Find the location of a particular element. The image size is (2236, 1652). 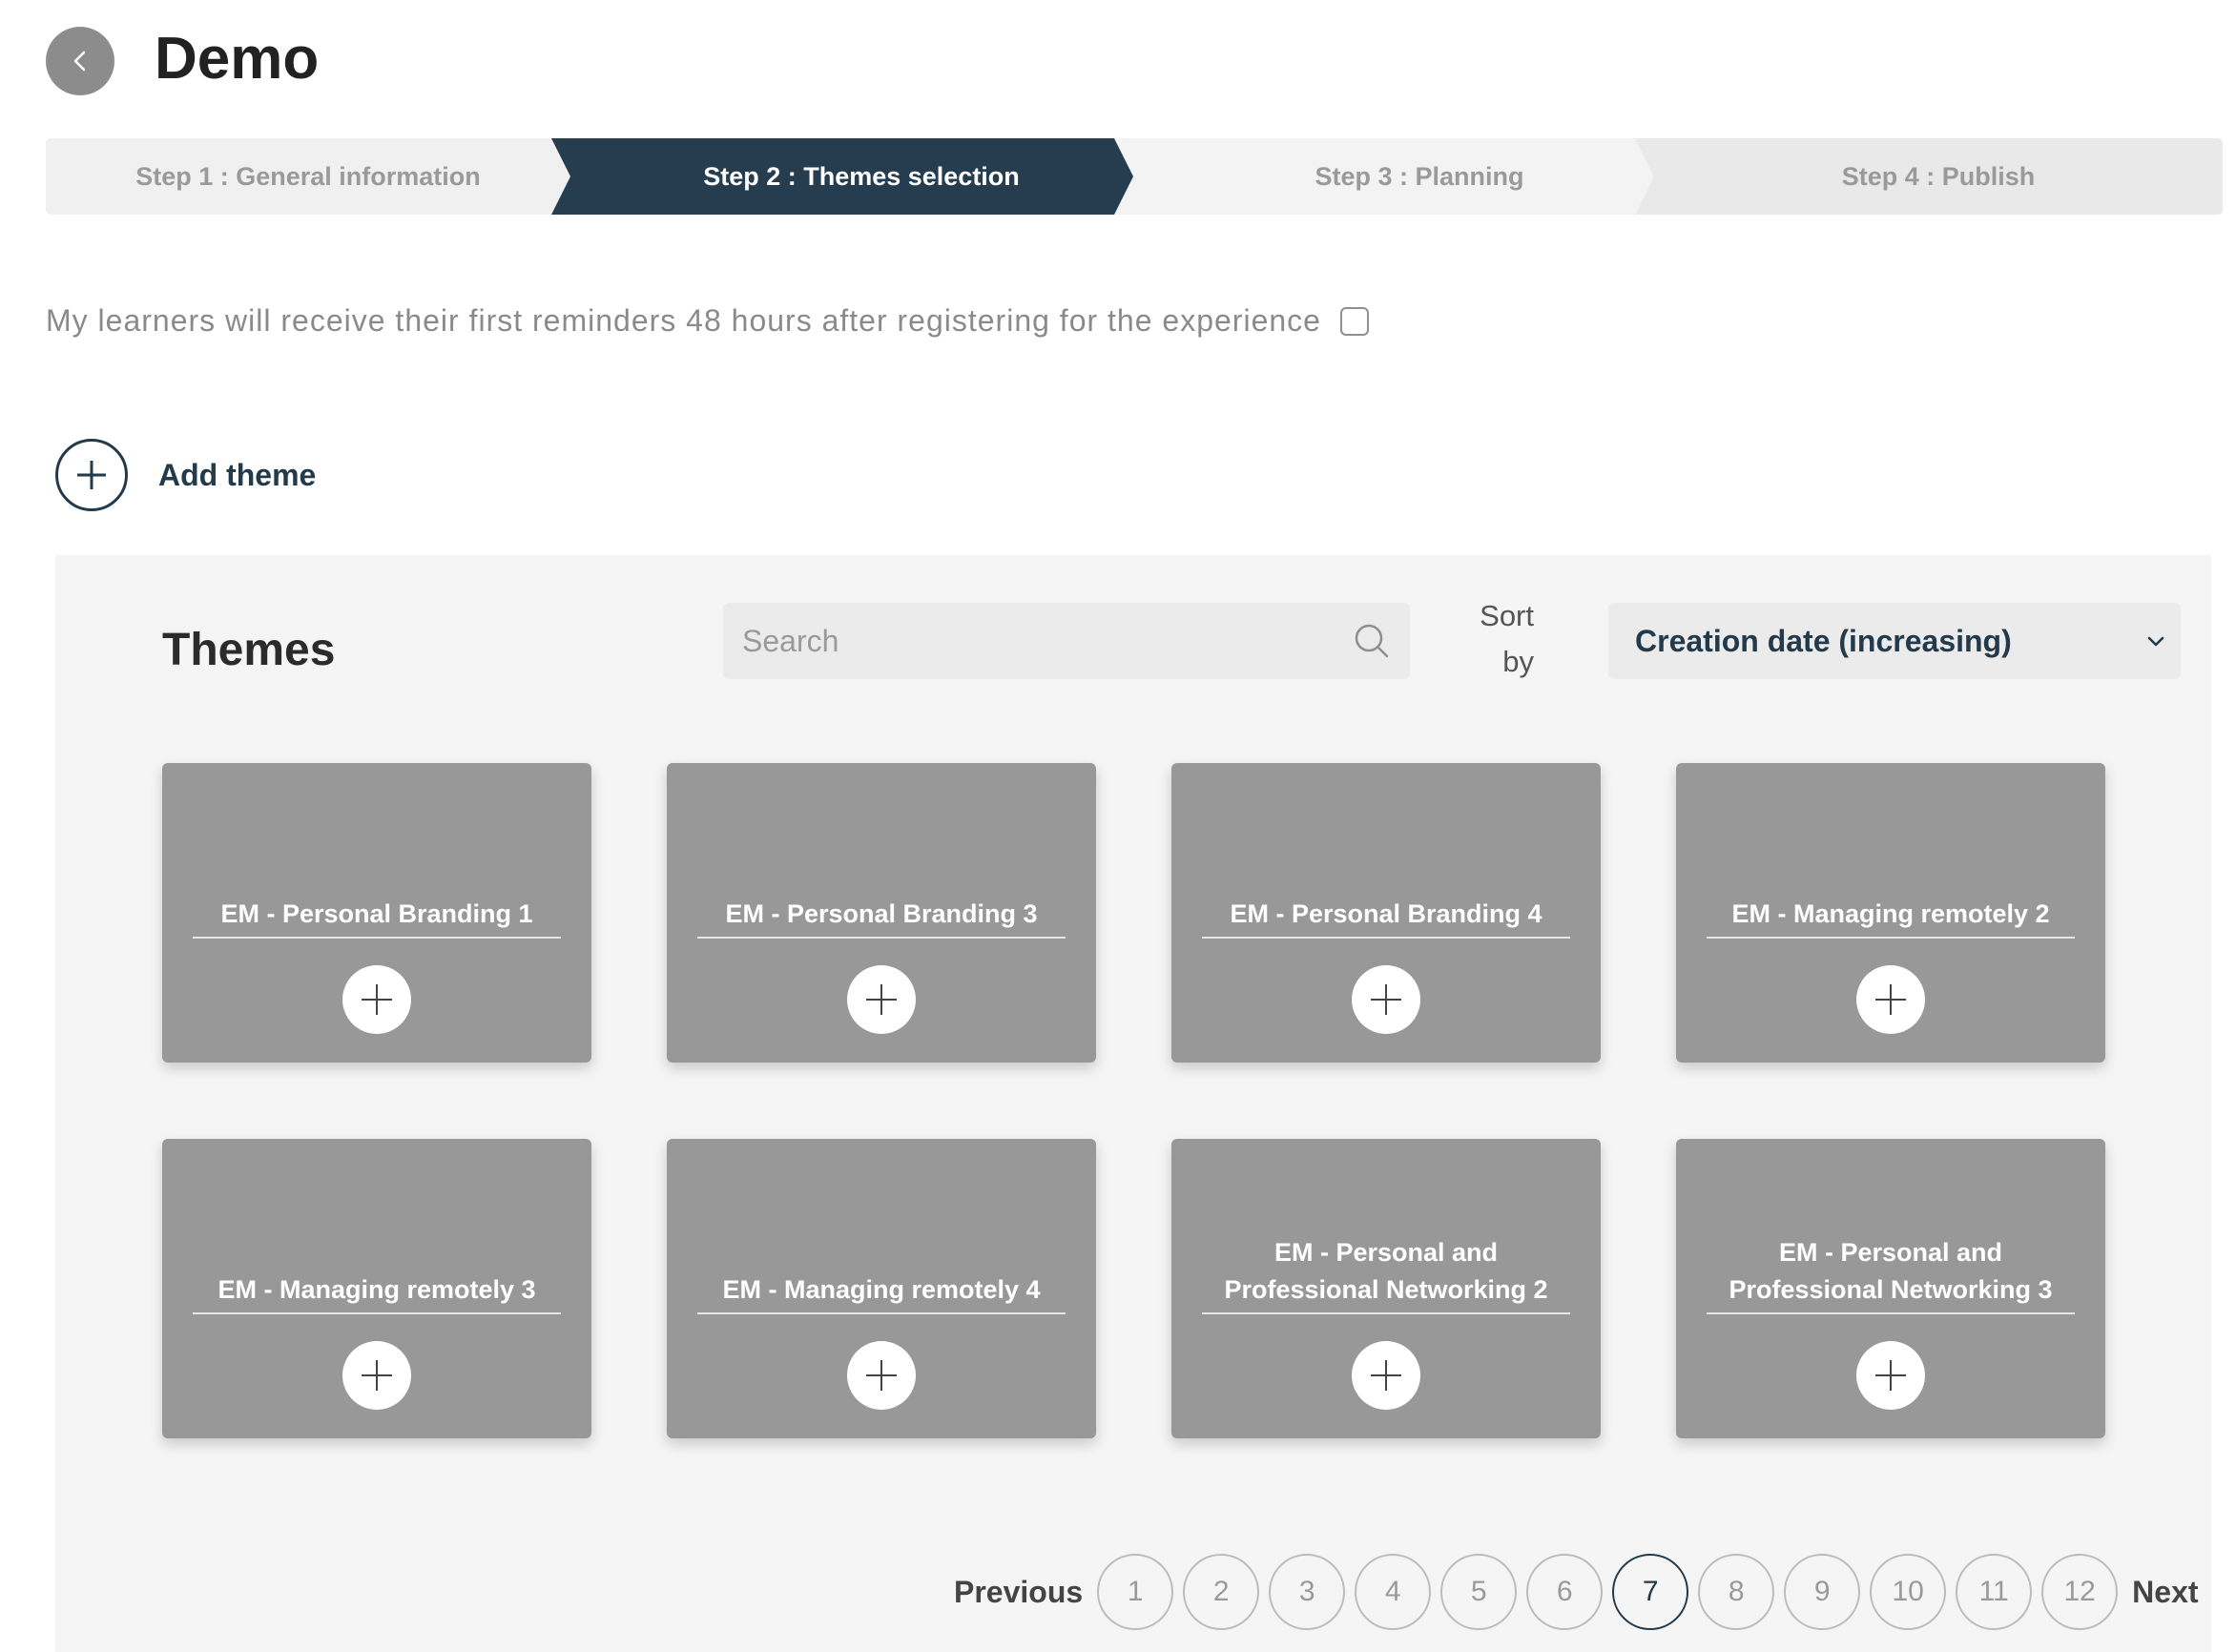

theme-card-title: EM - Personal Branding 4 is located at coordinates (1386, 917).